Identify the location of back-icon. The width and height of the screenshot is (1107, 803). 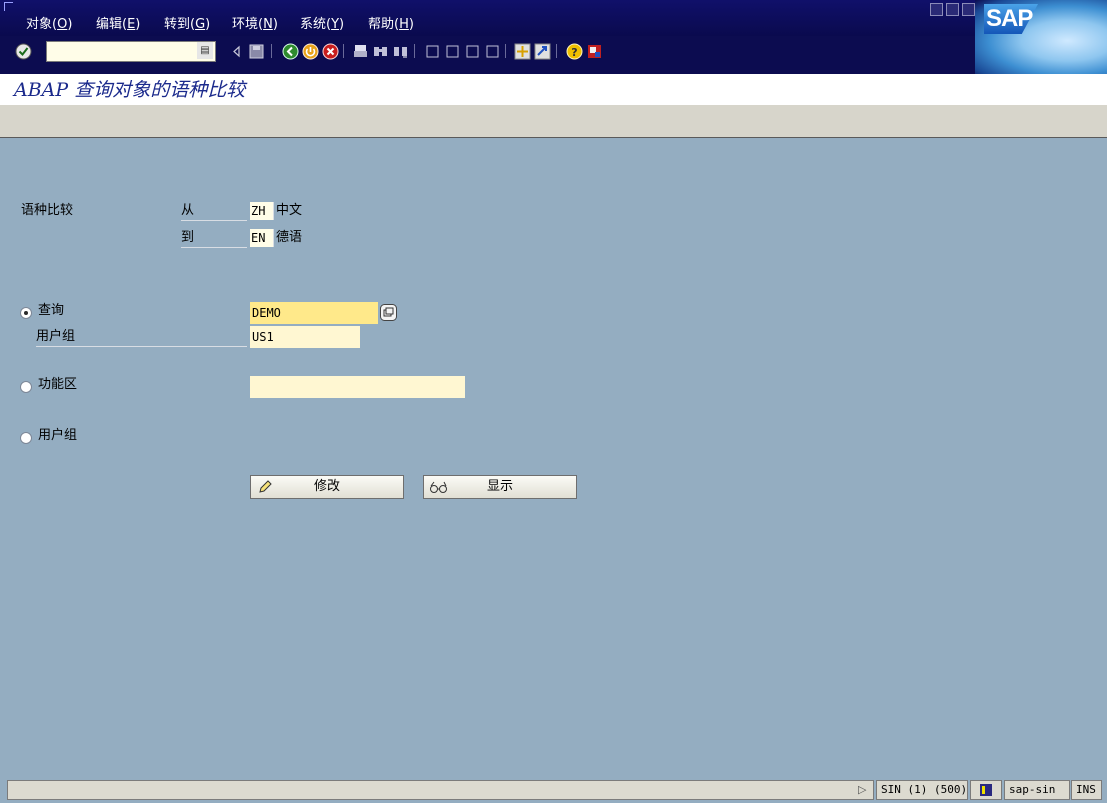
(290, 51).